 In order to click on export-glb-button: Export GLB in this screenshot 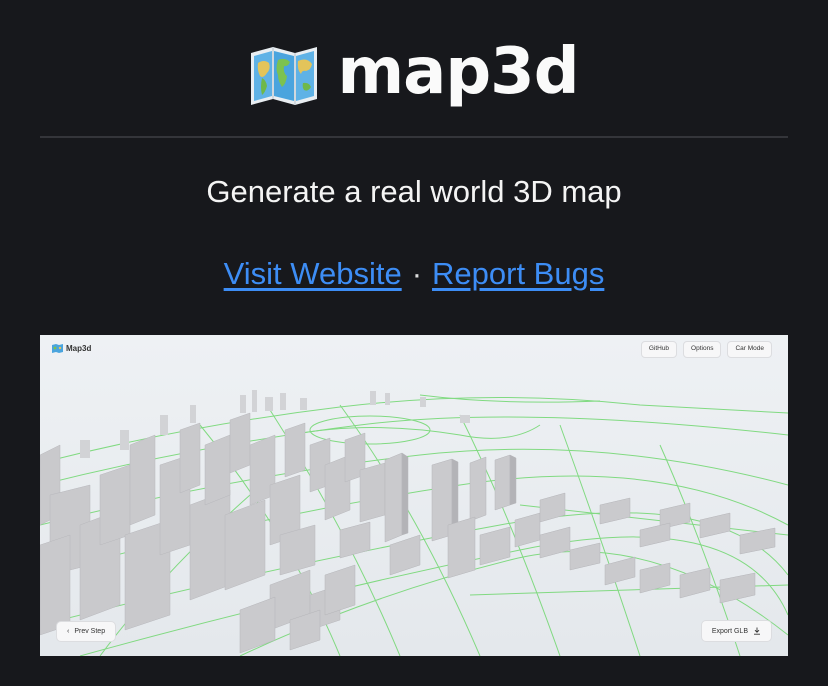, I will do `click(736, 631)`.